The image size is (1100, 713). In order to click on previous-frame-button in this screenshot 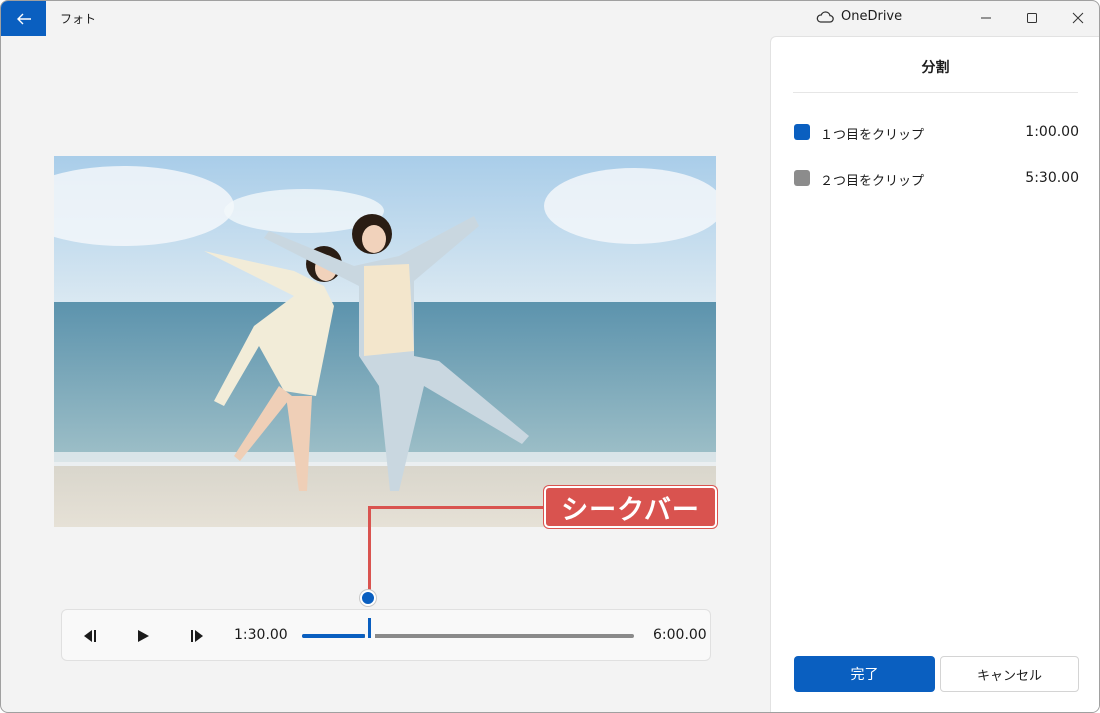, I will do `click(89, 636)`.